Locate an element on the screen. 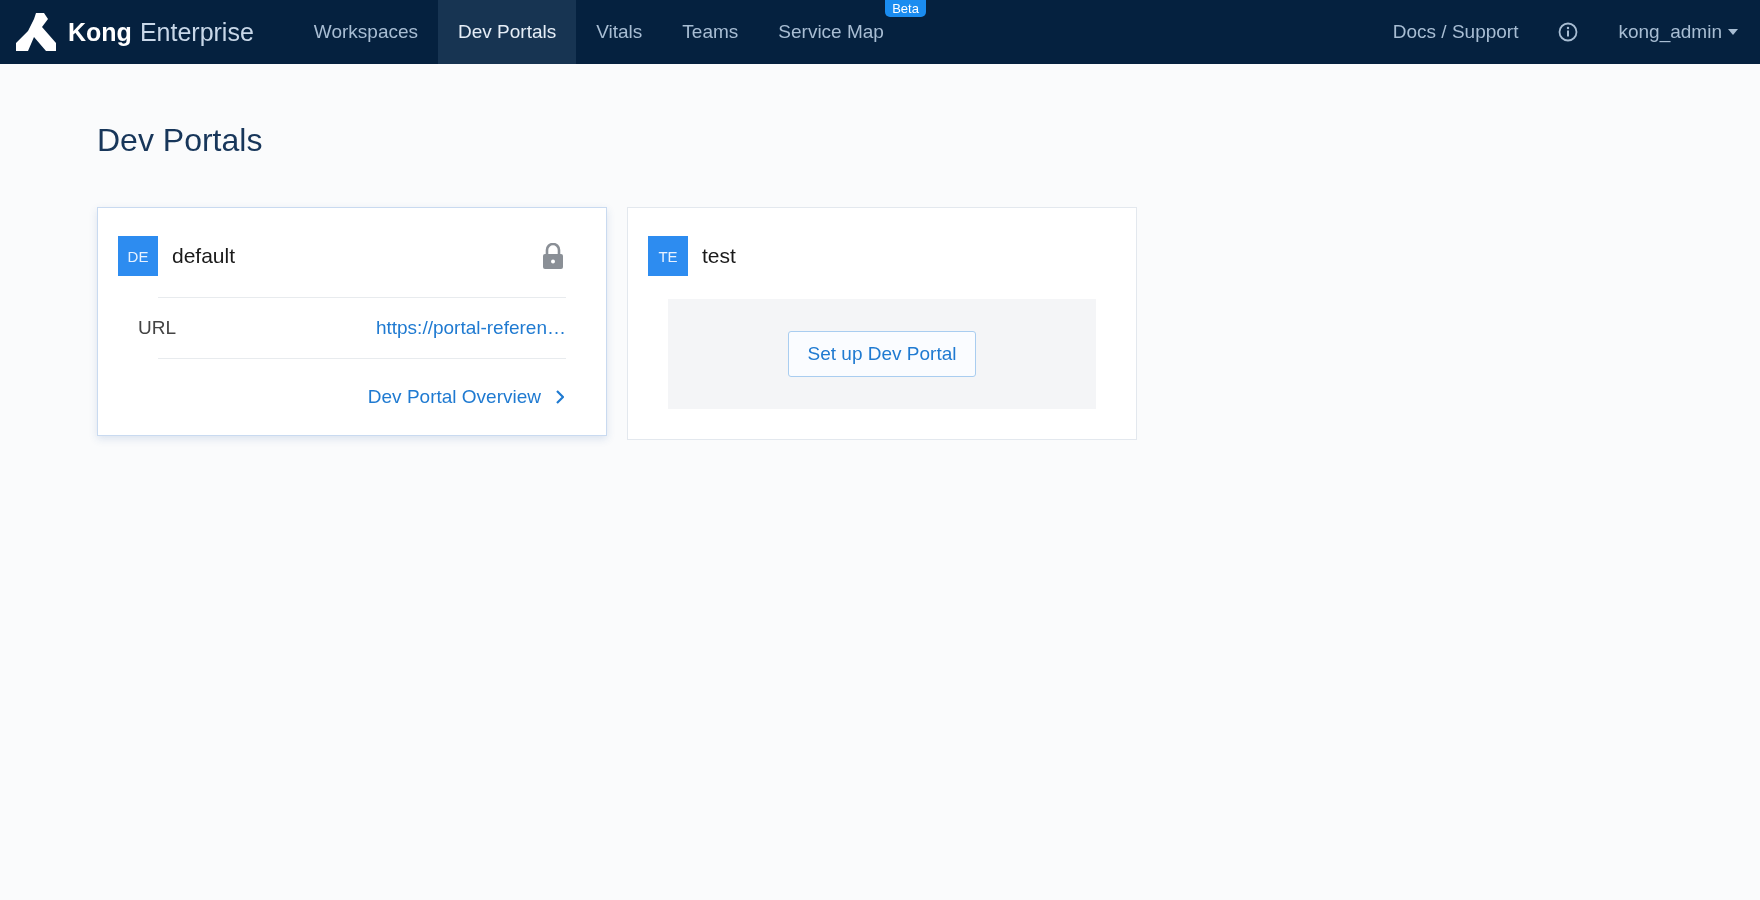  nav-tab: Workspaces is located at coordinates (365, 32).